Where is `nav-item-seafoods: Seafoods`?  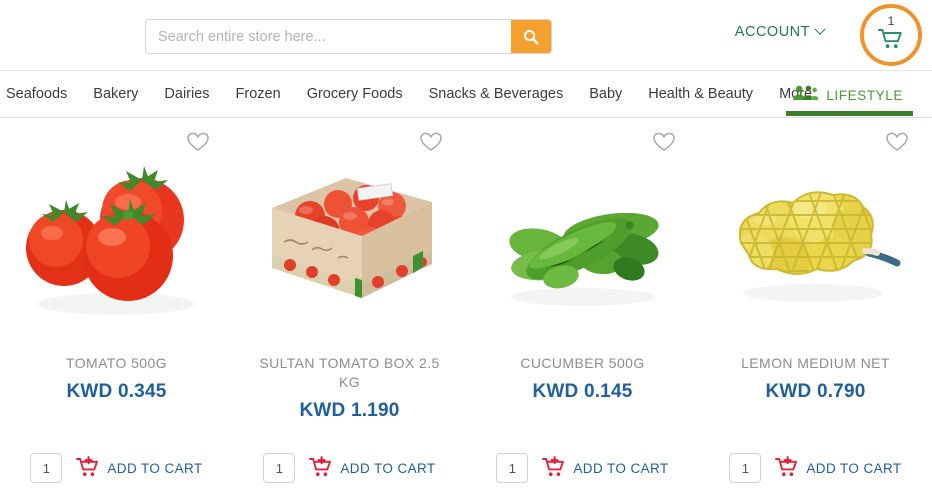 nav-item-seafoods: Seafoods is located at coordinates (36, 94).